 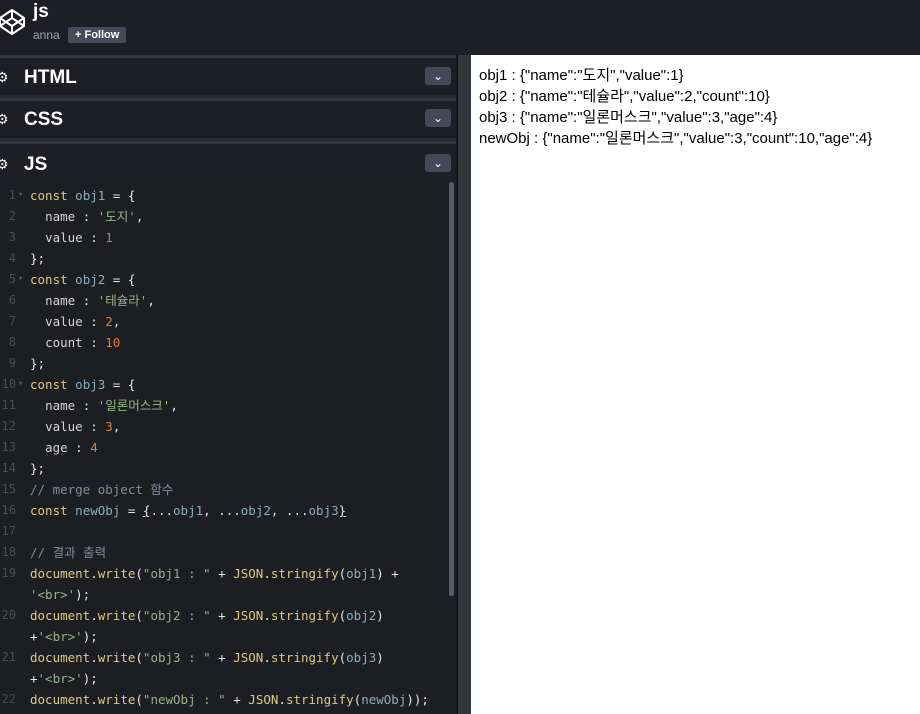 What do you see at coordinates (12, 300) in the screenshot?
I see `line-number: 6` at bounding box center [12, 300].